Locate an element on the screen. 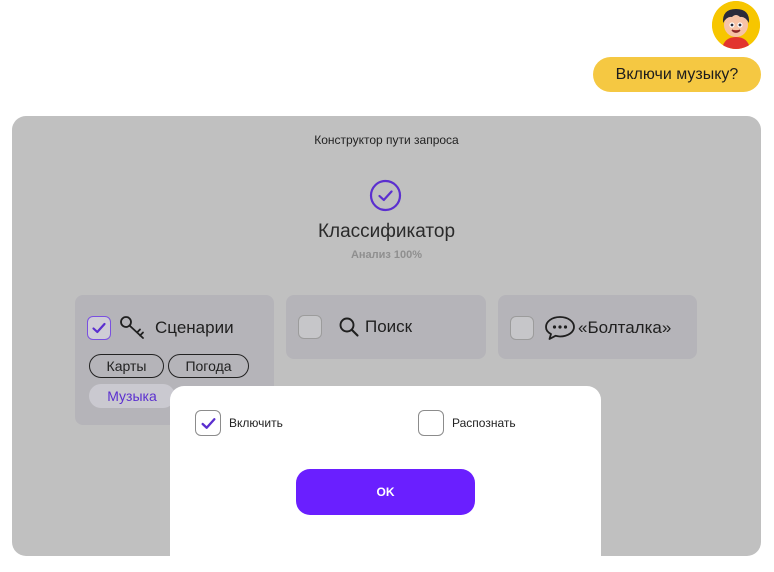 This screenshot has height=572, width=774. user-avatar is located at coordinates (736, 25).